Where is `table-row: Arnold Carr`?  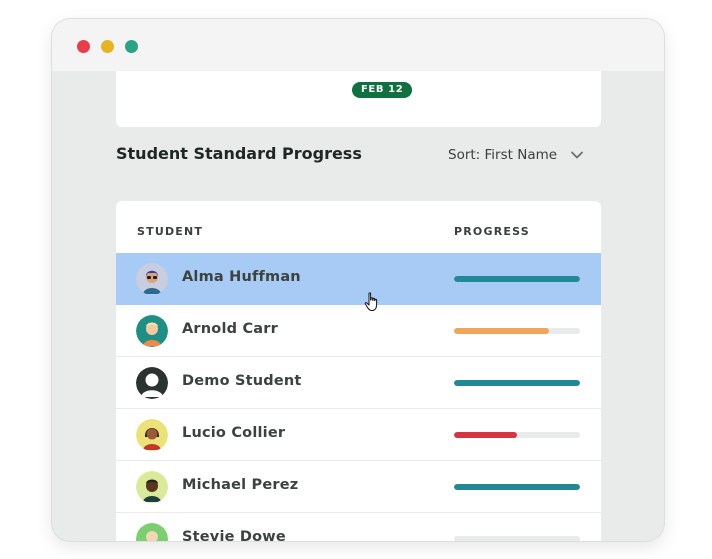
table-row: Arnold Carr is located at coordinates (358, 331).